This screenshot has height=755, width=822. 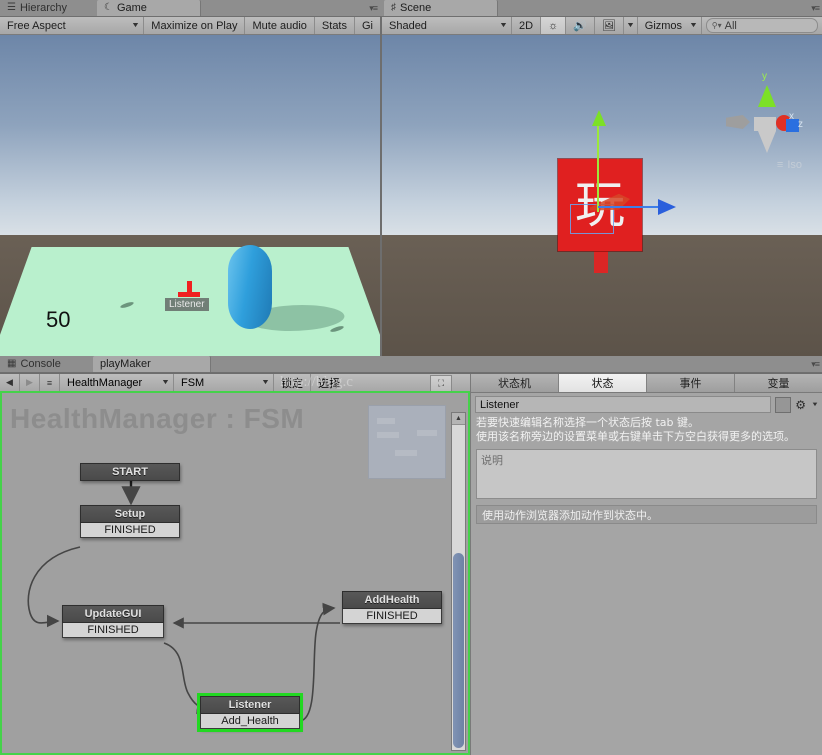 What do you see at coordinates (50, 382) in the screenshot?
I see `playmaker-menu-button: ≡` at bounding box center [50, 382].